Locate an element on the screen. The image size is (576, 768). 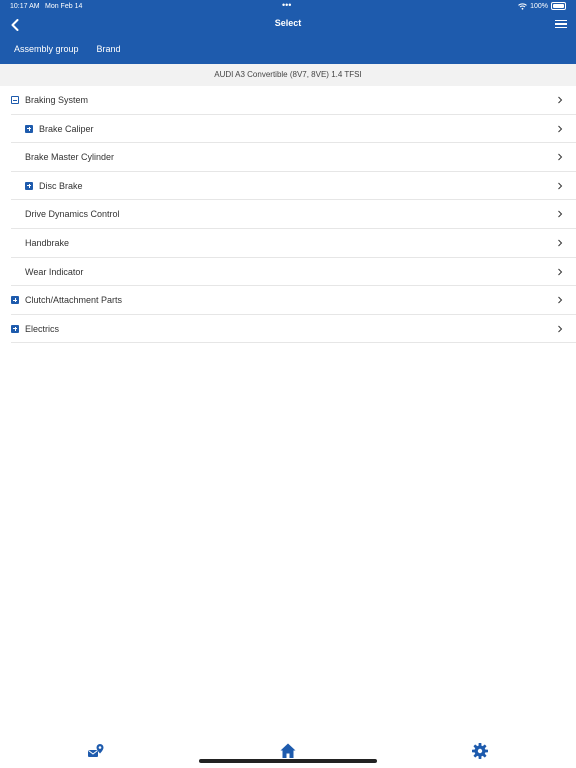
list-item-drive-dynamics-control: Drive Dynamics Control is located at coordinates (293, 214).